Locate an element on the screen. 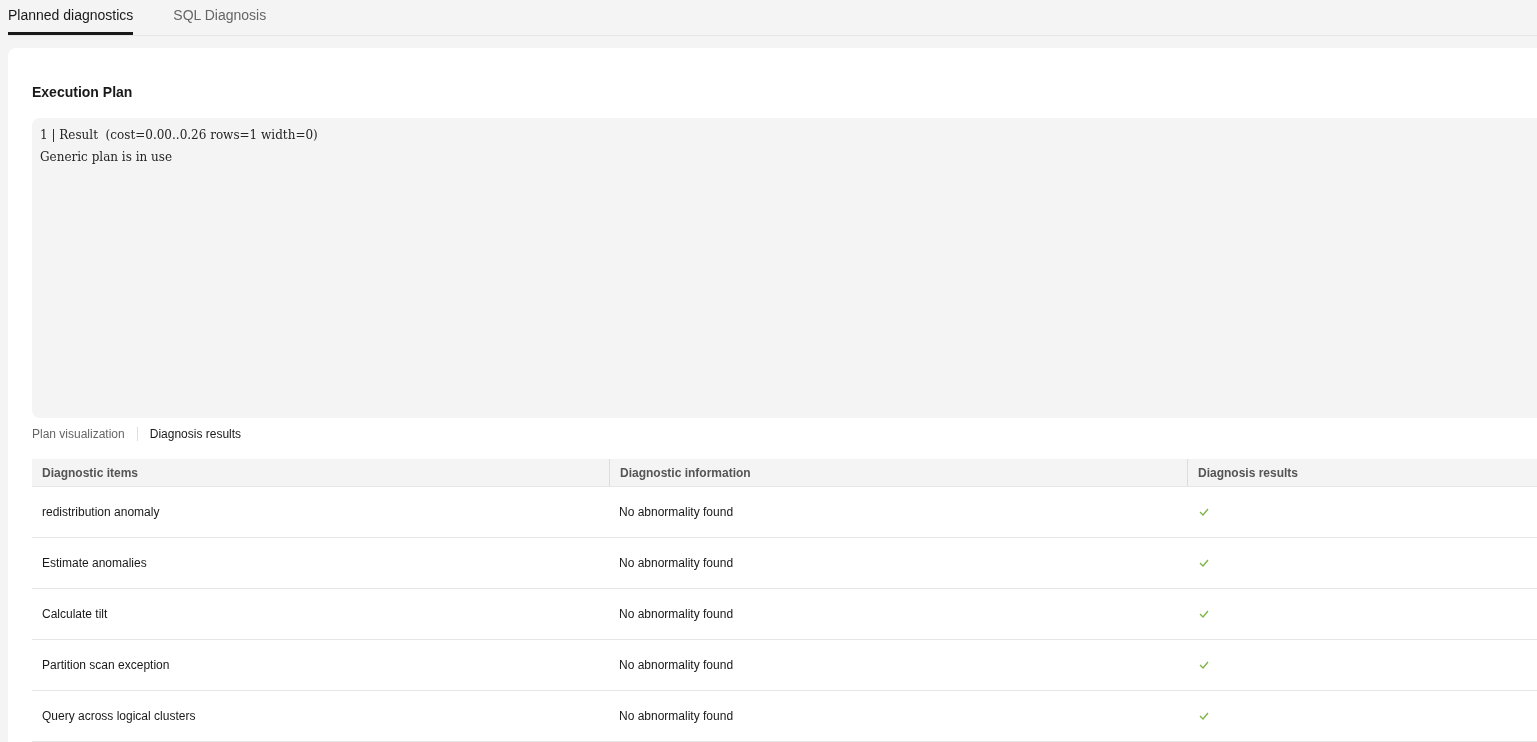 The width and height of the screenshot is (1537, 742). section-title: Execution Plan is located at coordinates (83, 93).